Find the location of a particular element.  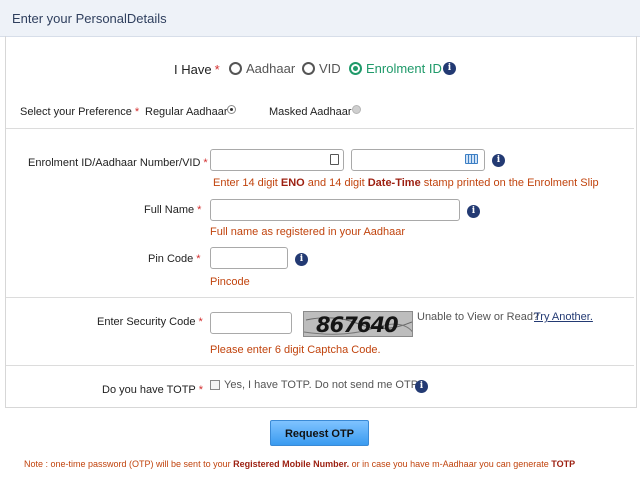

try-another-link: Try Another. is located at coordinates (563, 317).